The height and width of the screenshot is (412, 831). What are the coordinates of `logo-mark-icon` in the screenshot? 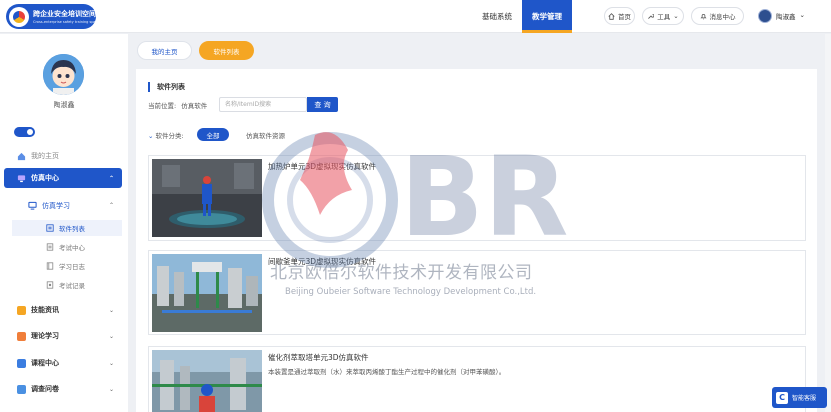 It's located at (19, 16).